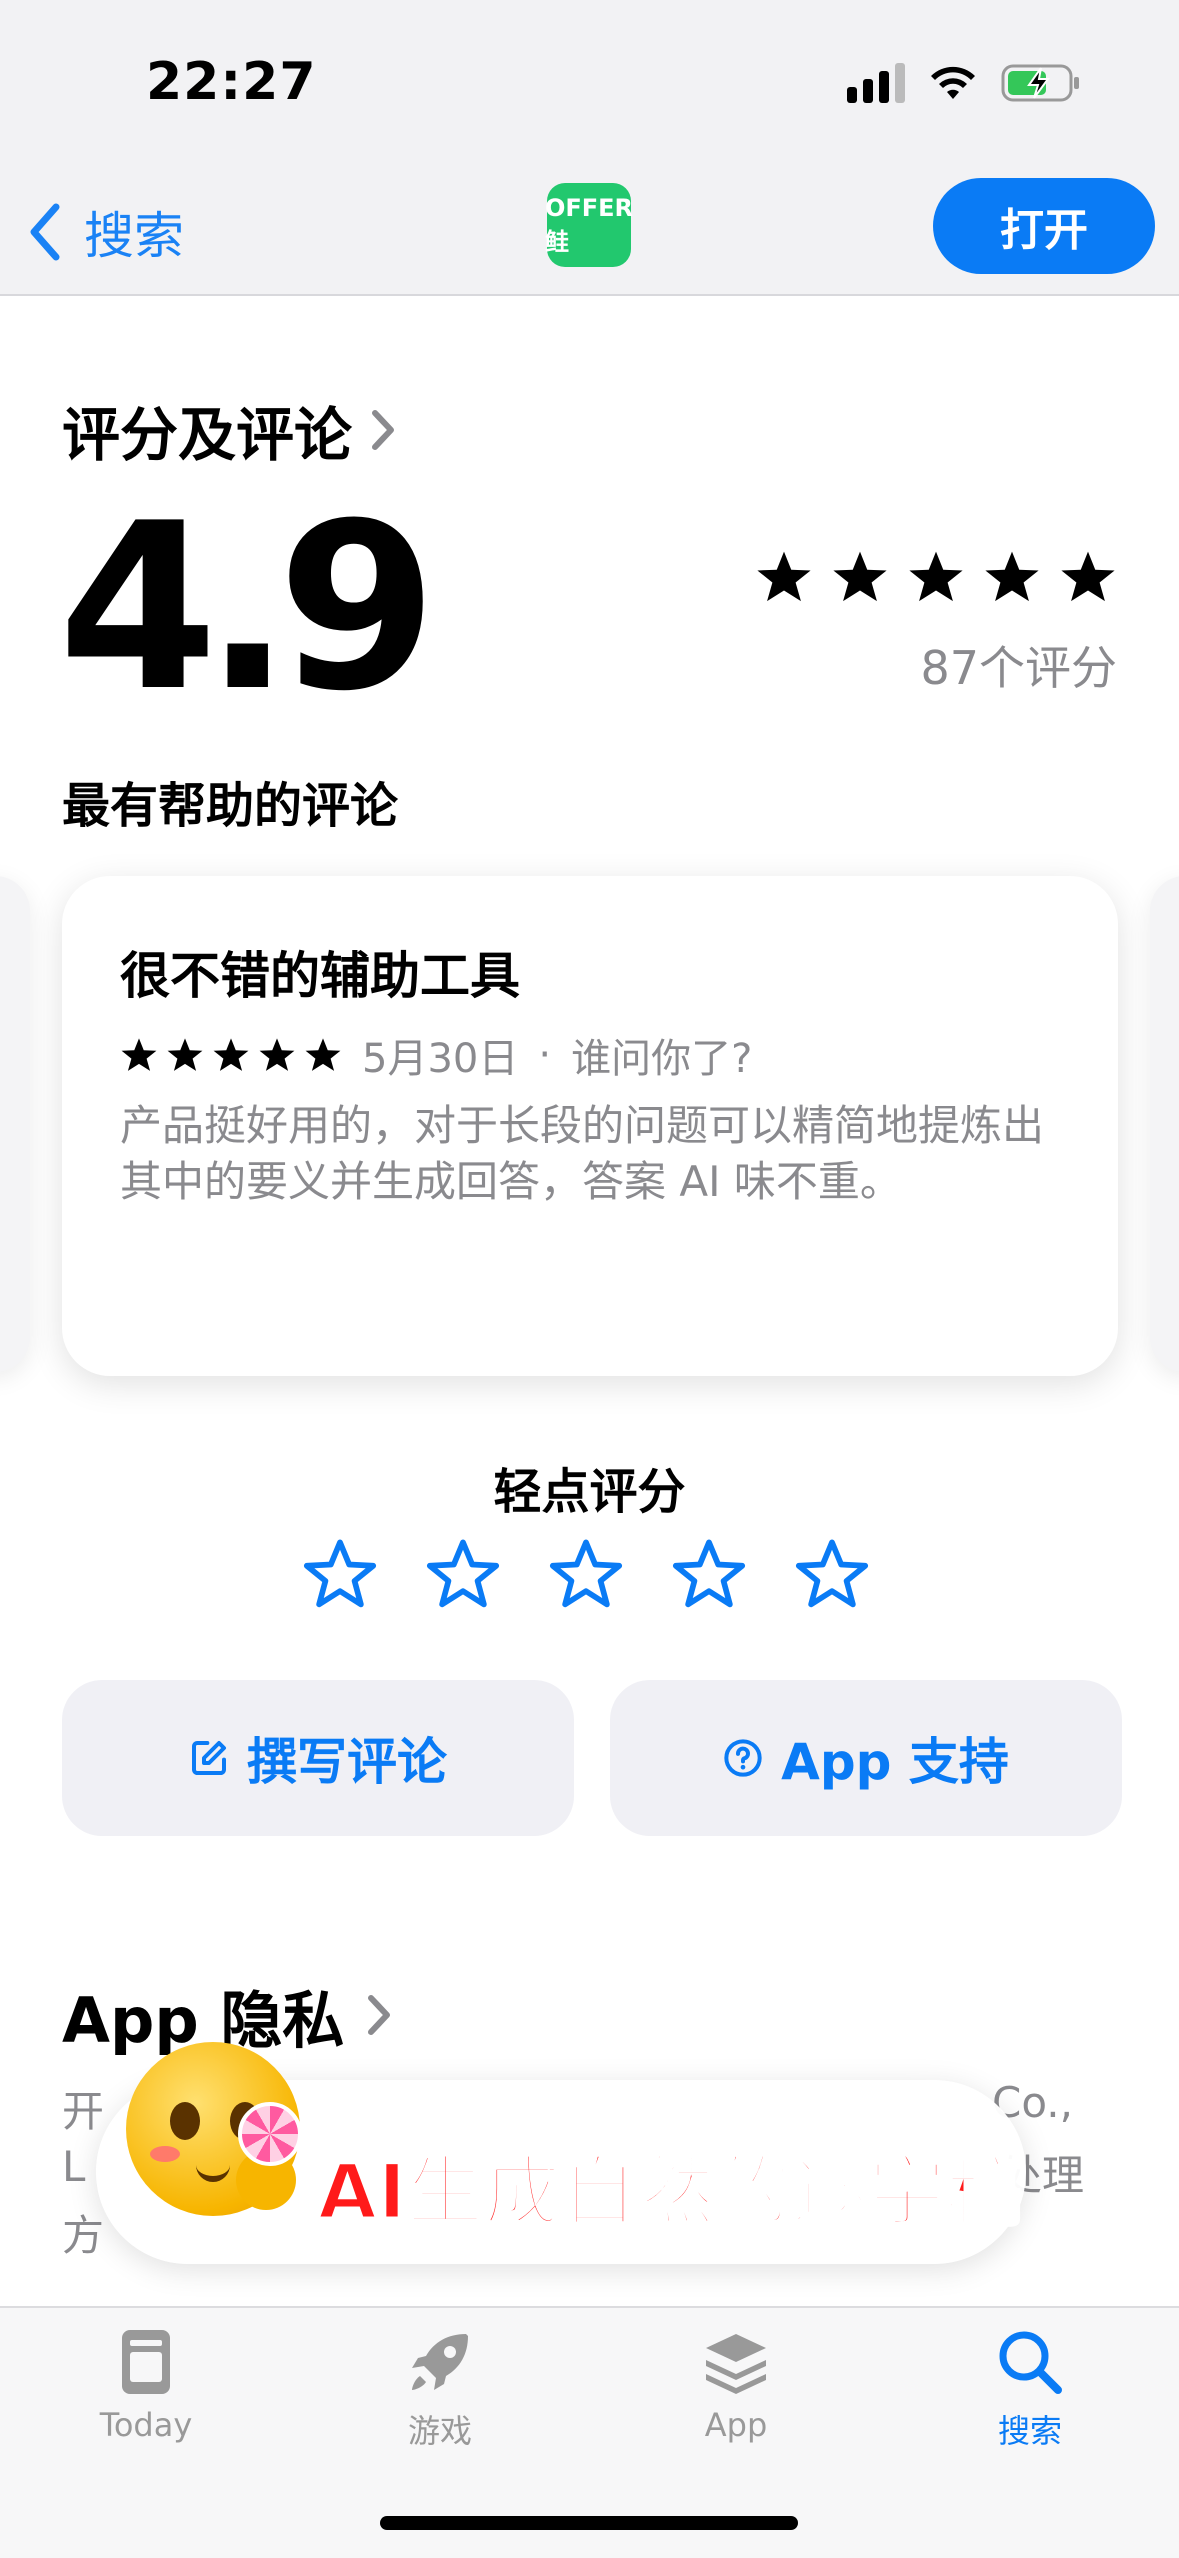 This screenshot has width=1179, height=2558. What do you see at coordinates (209, 1758) in the screenshot?
I see `compose-icon` at bounding box center [209, 1758].